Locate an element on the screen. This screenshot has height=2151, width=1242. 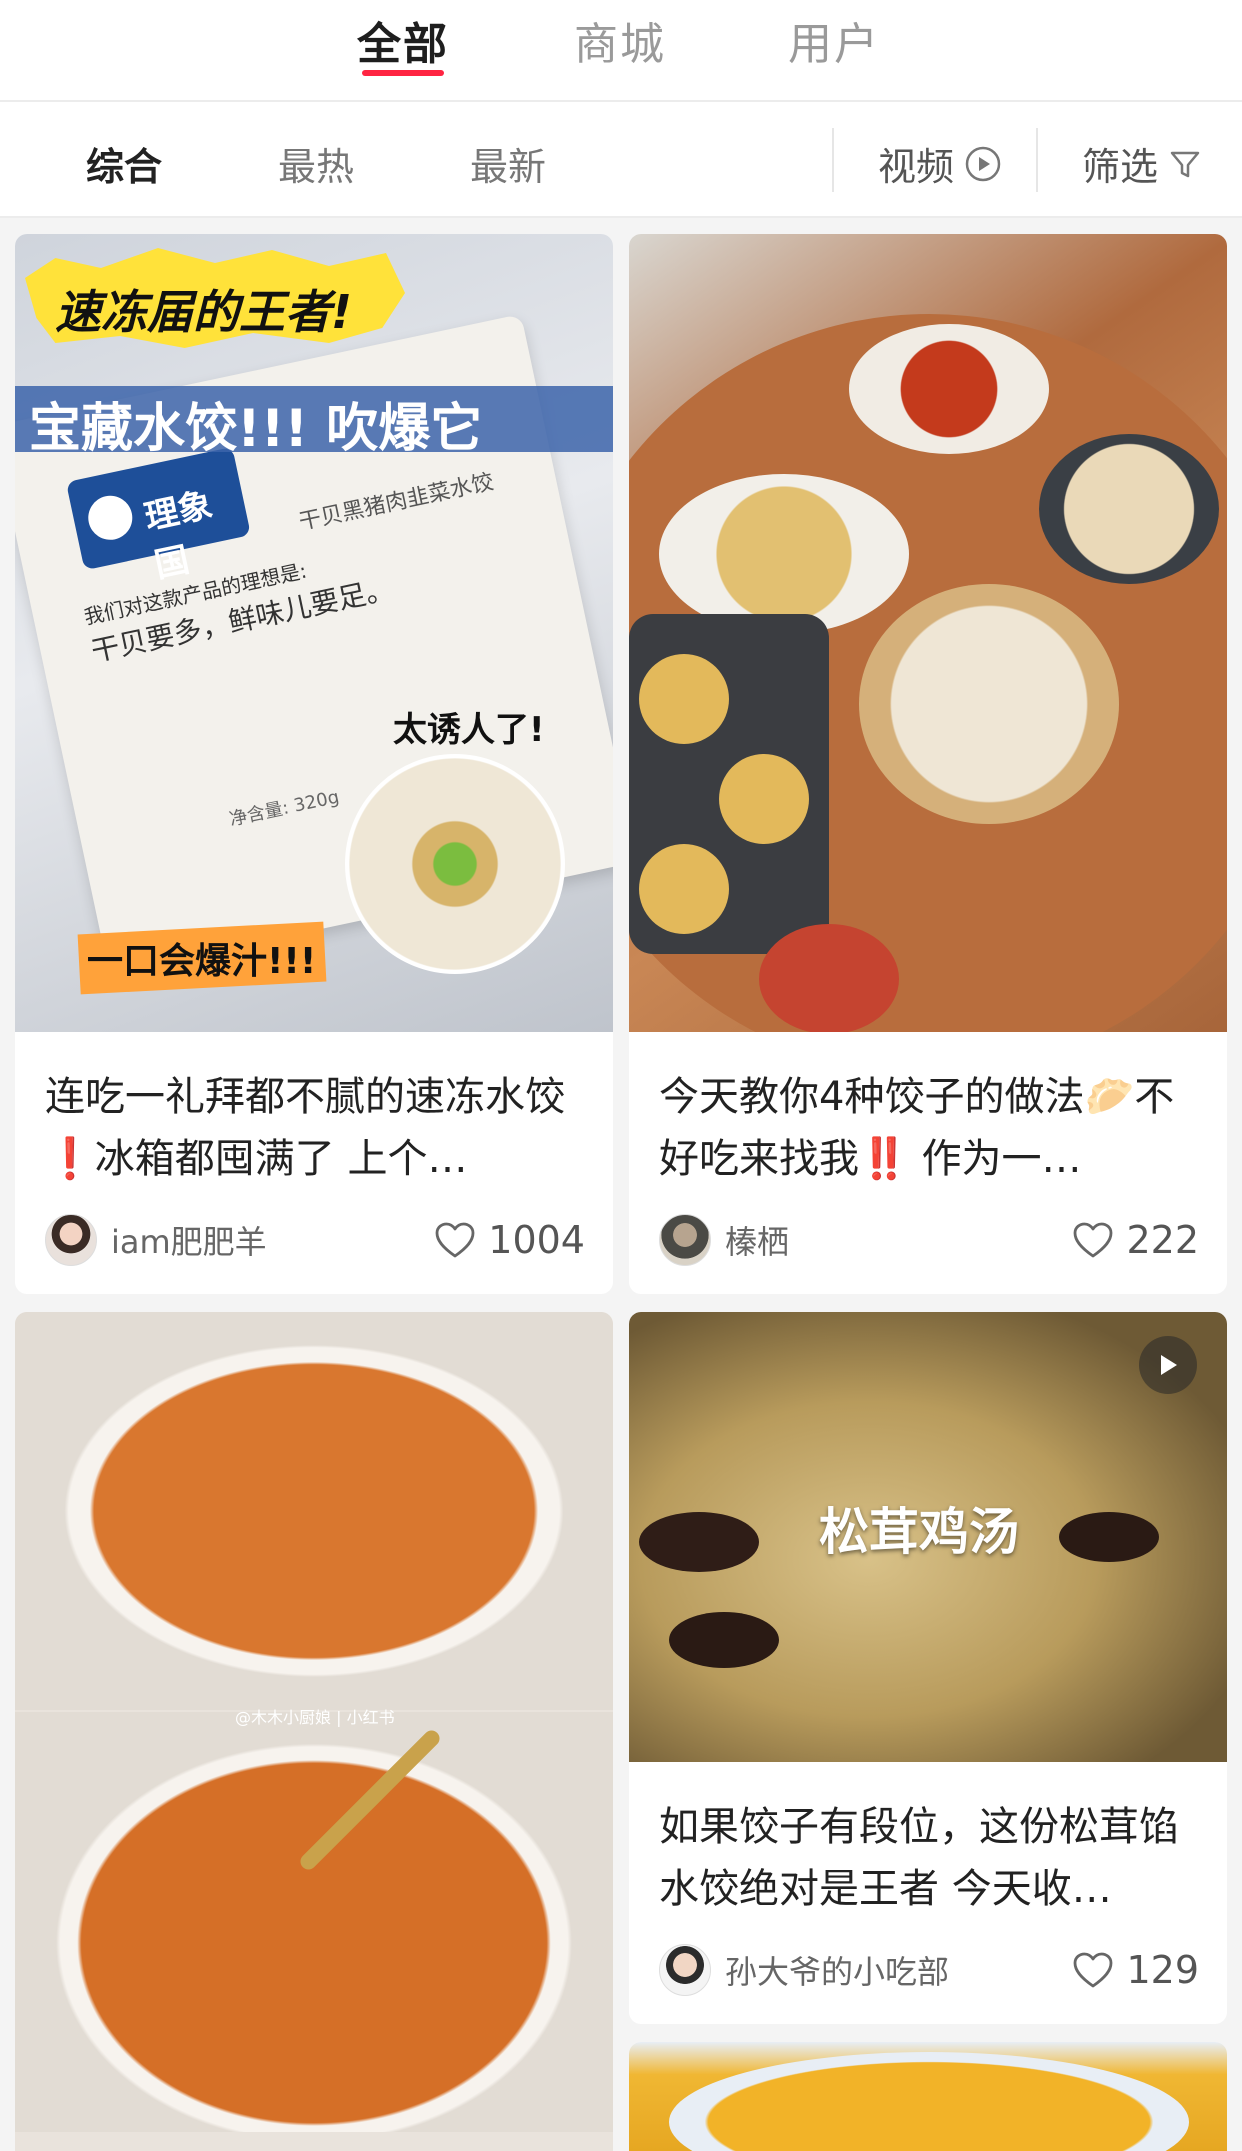
video-badge is located at coordinates (1168, 1365).